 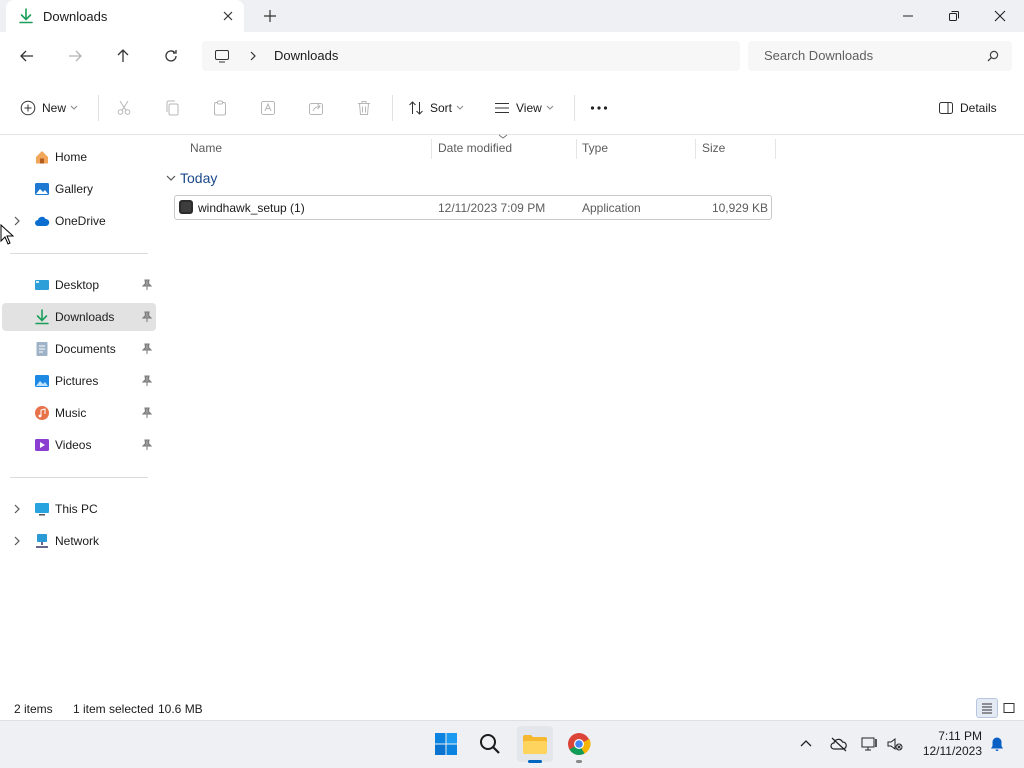 I want to click on tiles-view-button, so click(x=1009, y=708).